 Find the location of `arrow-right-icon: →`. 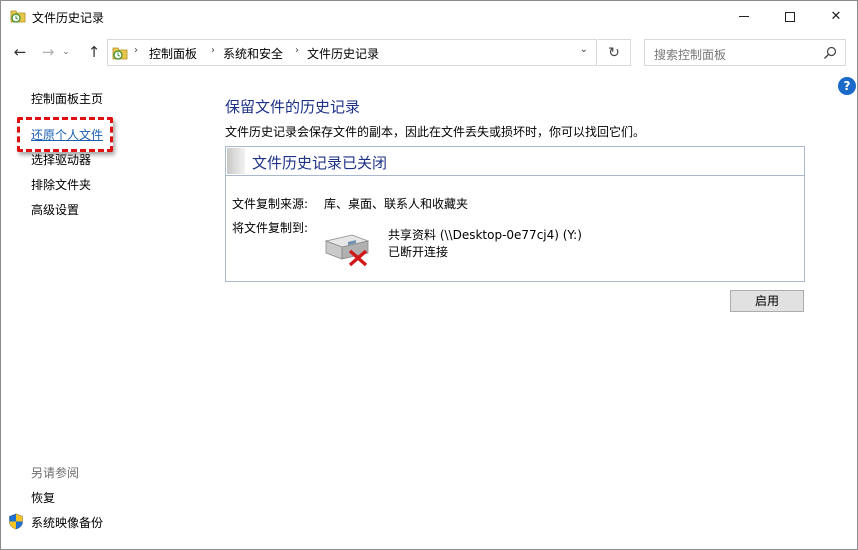

arrow-right-icon: → is located at coordinates (48, 52).